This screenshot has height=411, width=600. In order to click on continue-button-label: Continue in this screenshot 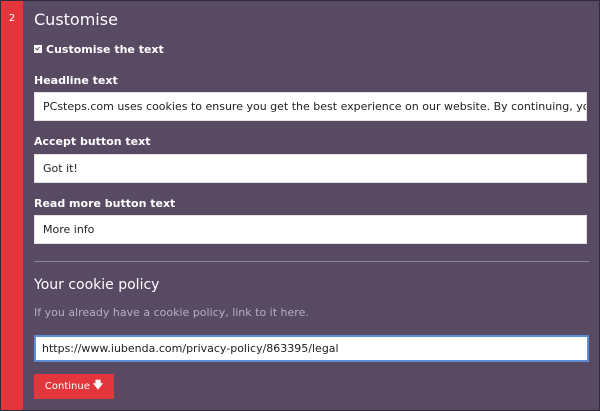, I will do `click(67, 386)`.